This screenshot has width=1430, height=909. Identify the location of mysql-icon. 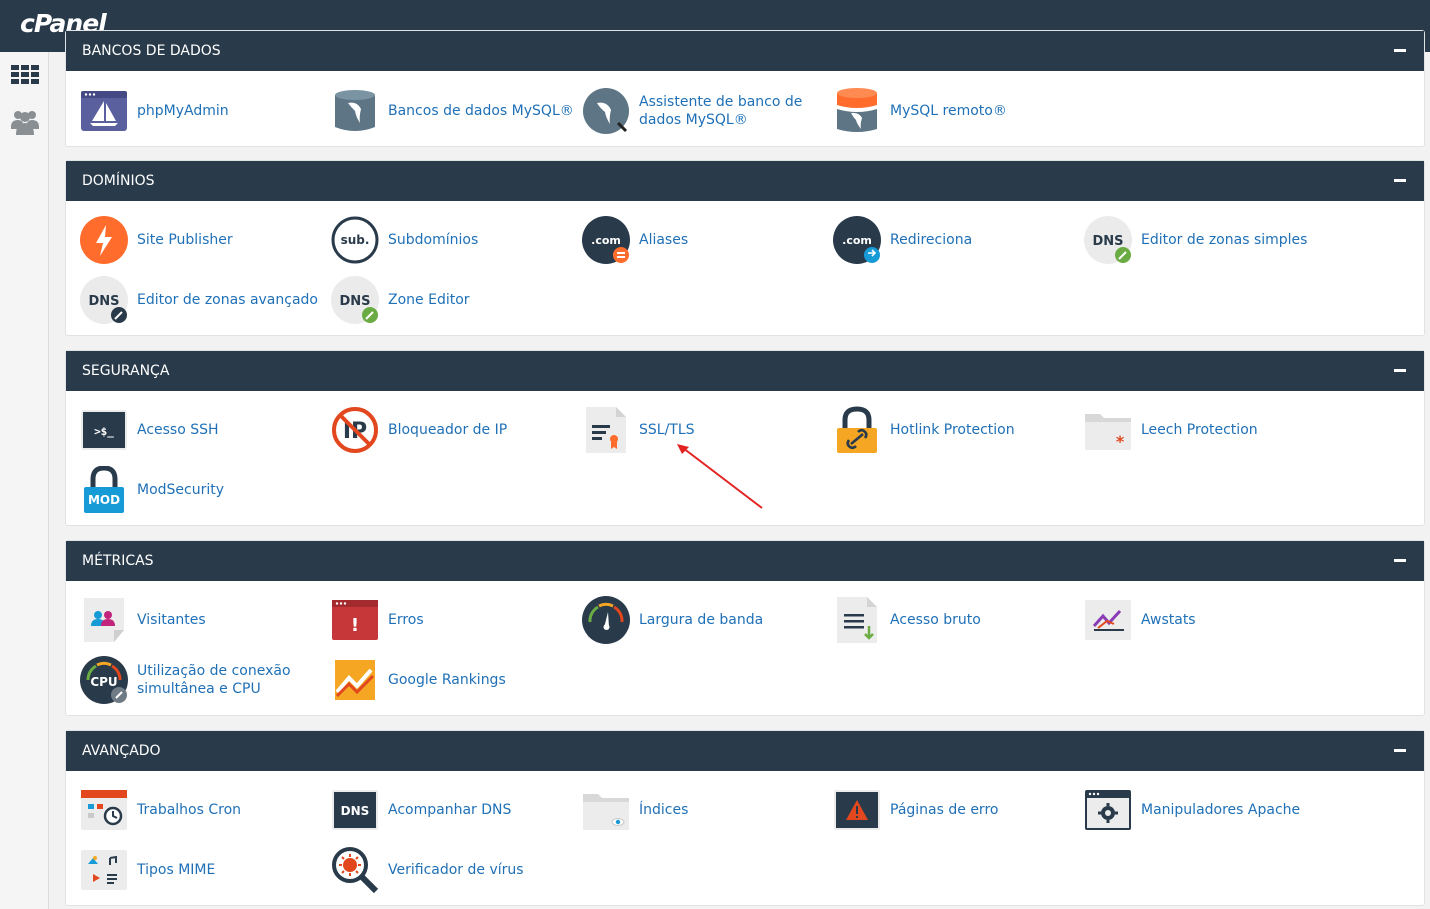
(355, 111).